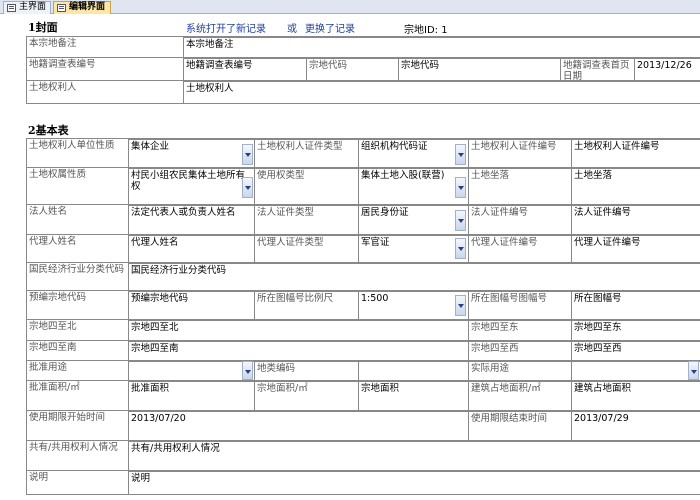 The height and width of the screenshot is (500, 700). I want to click on use-type-label: 使用权类型, so click(306, 186).